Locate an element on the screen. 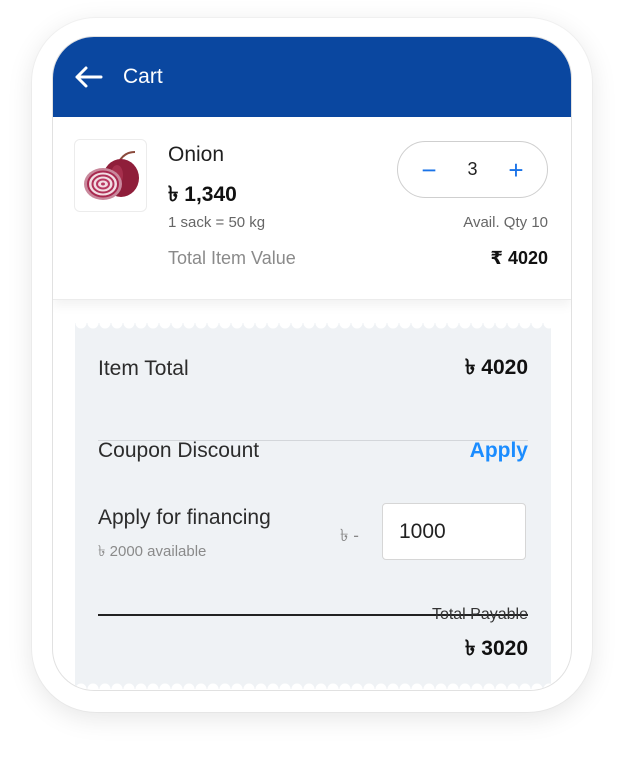 The height and width of the screenshot is (760, 624). financing-prefix: ৳ - is located at coordinates (349, 535).